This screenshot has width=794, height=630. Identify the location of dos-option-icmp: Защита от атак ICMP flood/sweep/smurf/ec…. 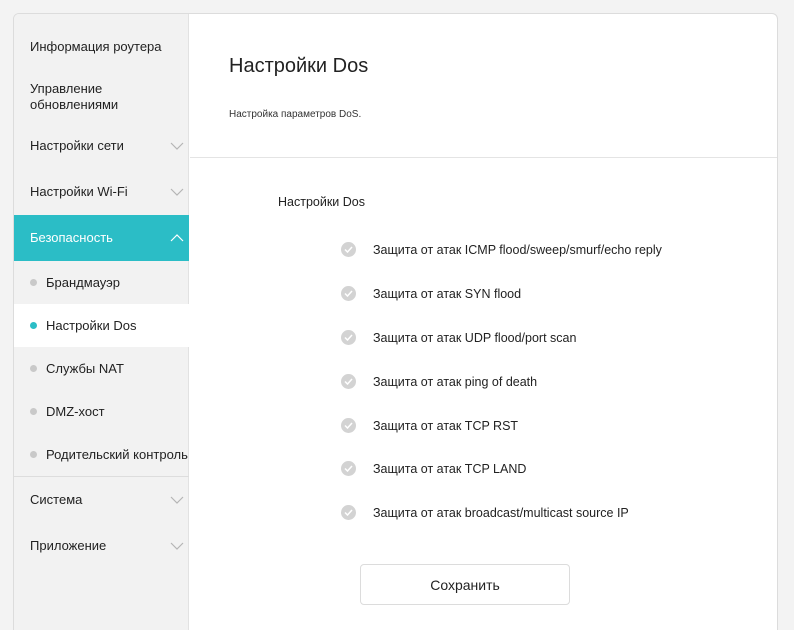
(501, 249).